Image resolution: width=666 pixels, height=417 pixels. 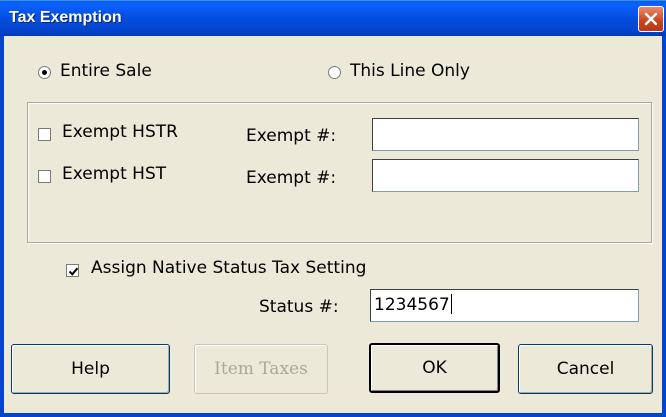 I want to click on exempt-hstr-number-label: Exempt #:, so click(x=291, y=136).